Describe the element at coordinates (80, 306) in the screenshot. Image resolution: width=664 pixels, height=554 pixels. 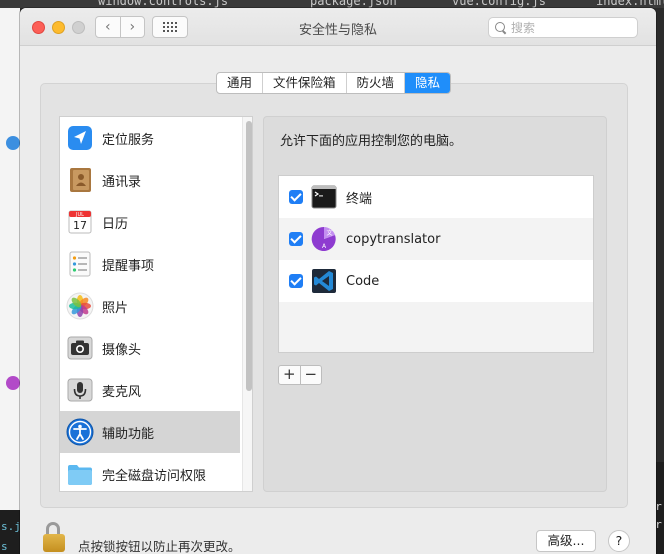
I see `photos-icon` at that location.